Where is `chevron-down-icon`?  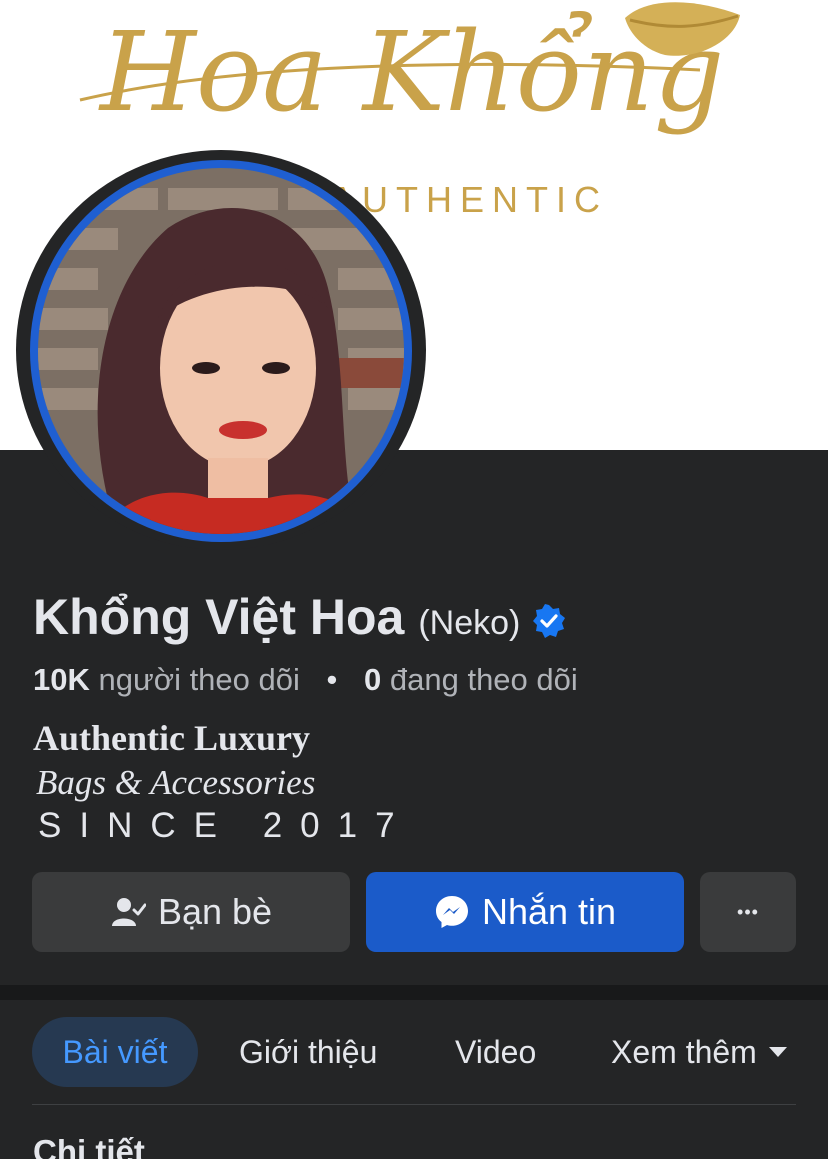 chevron-down-icon is located at coordinates (777, 1052).